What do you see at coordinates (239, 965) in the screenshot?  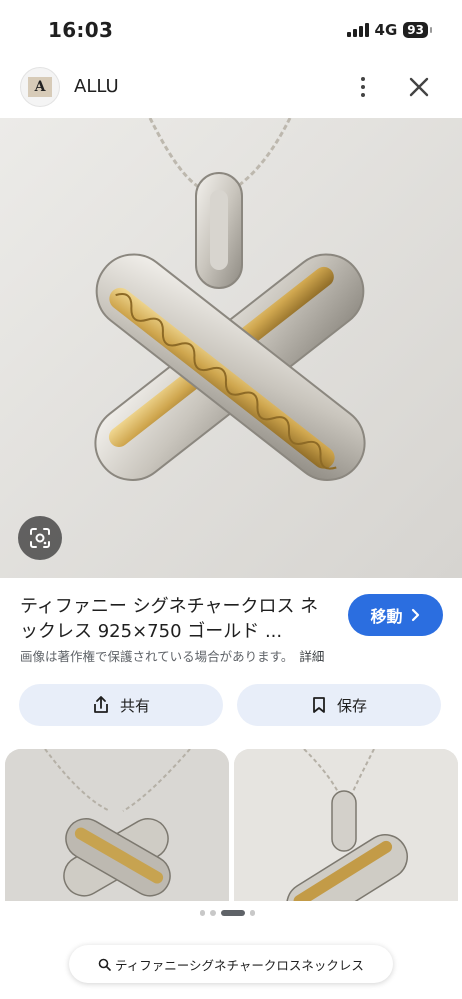 I see `related-search-label: ティファニーシグネチャークロスネックレス` at bounding box center [239, 965].